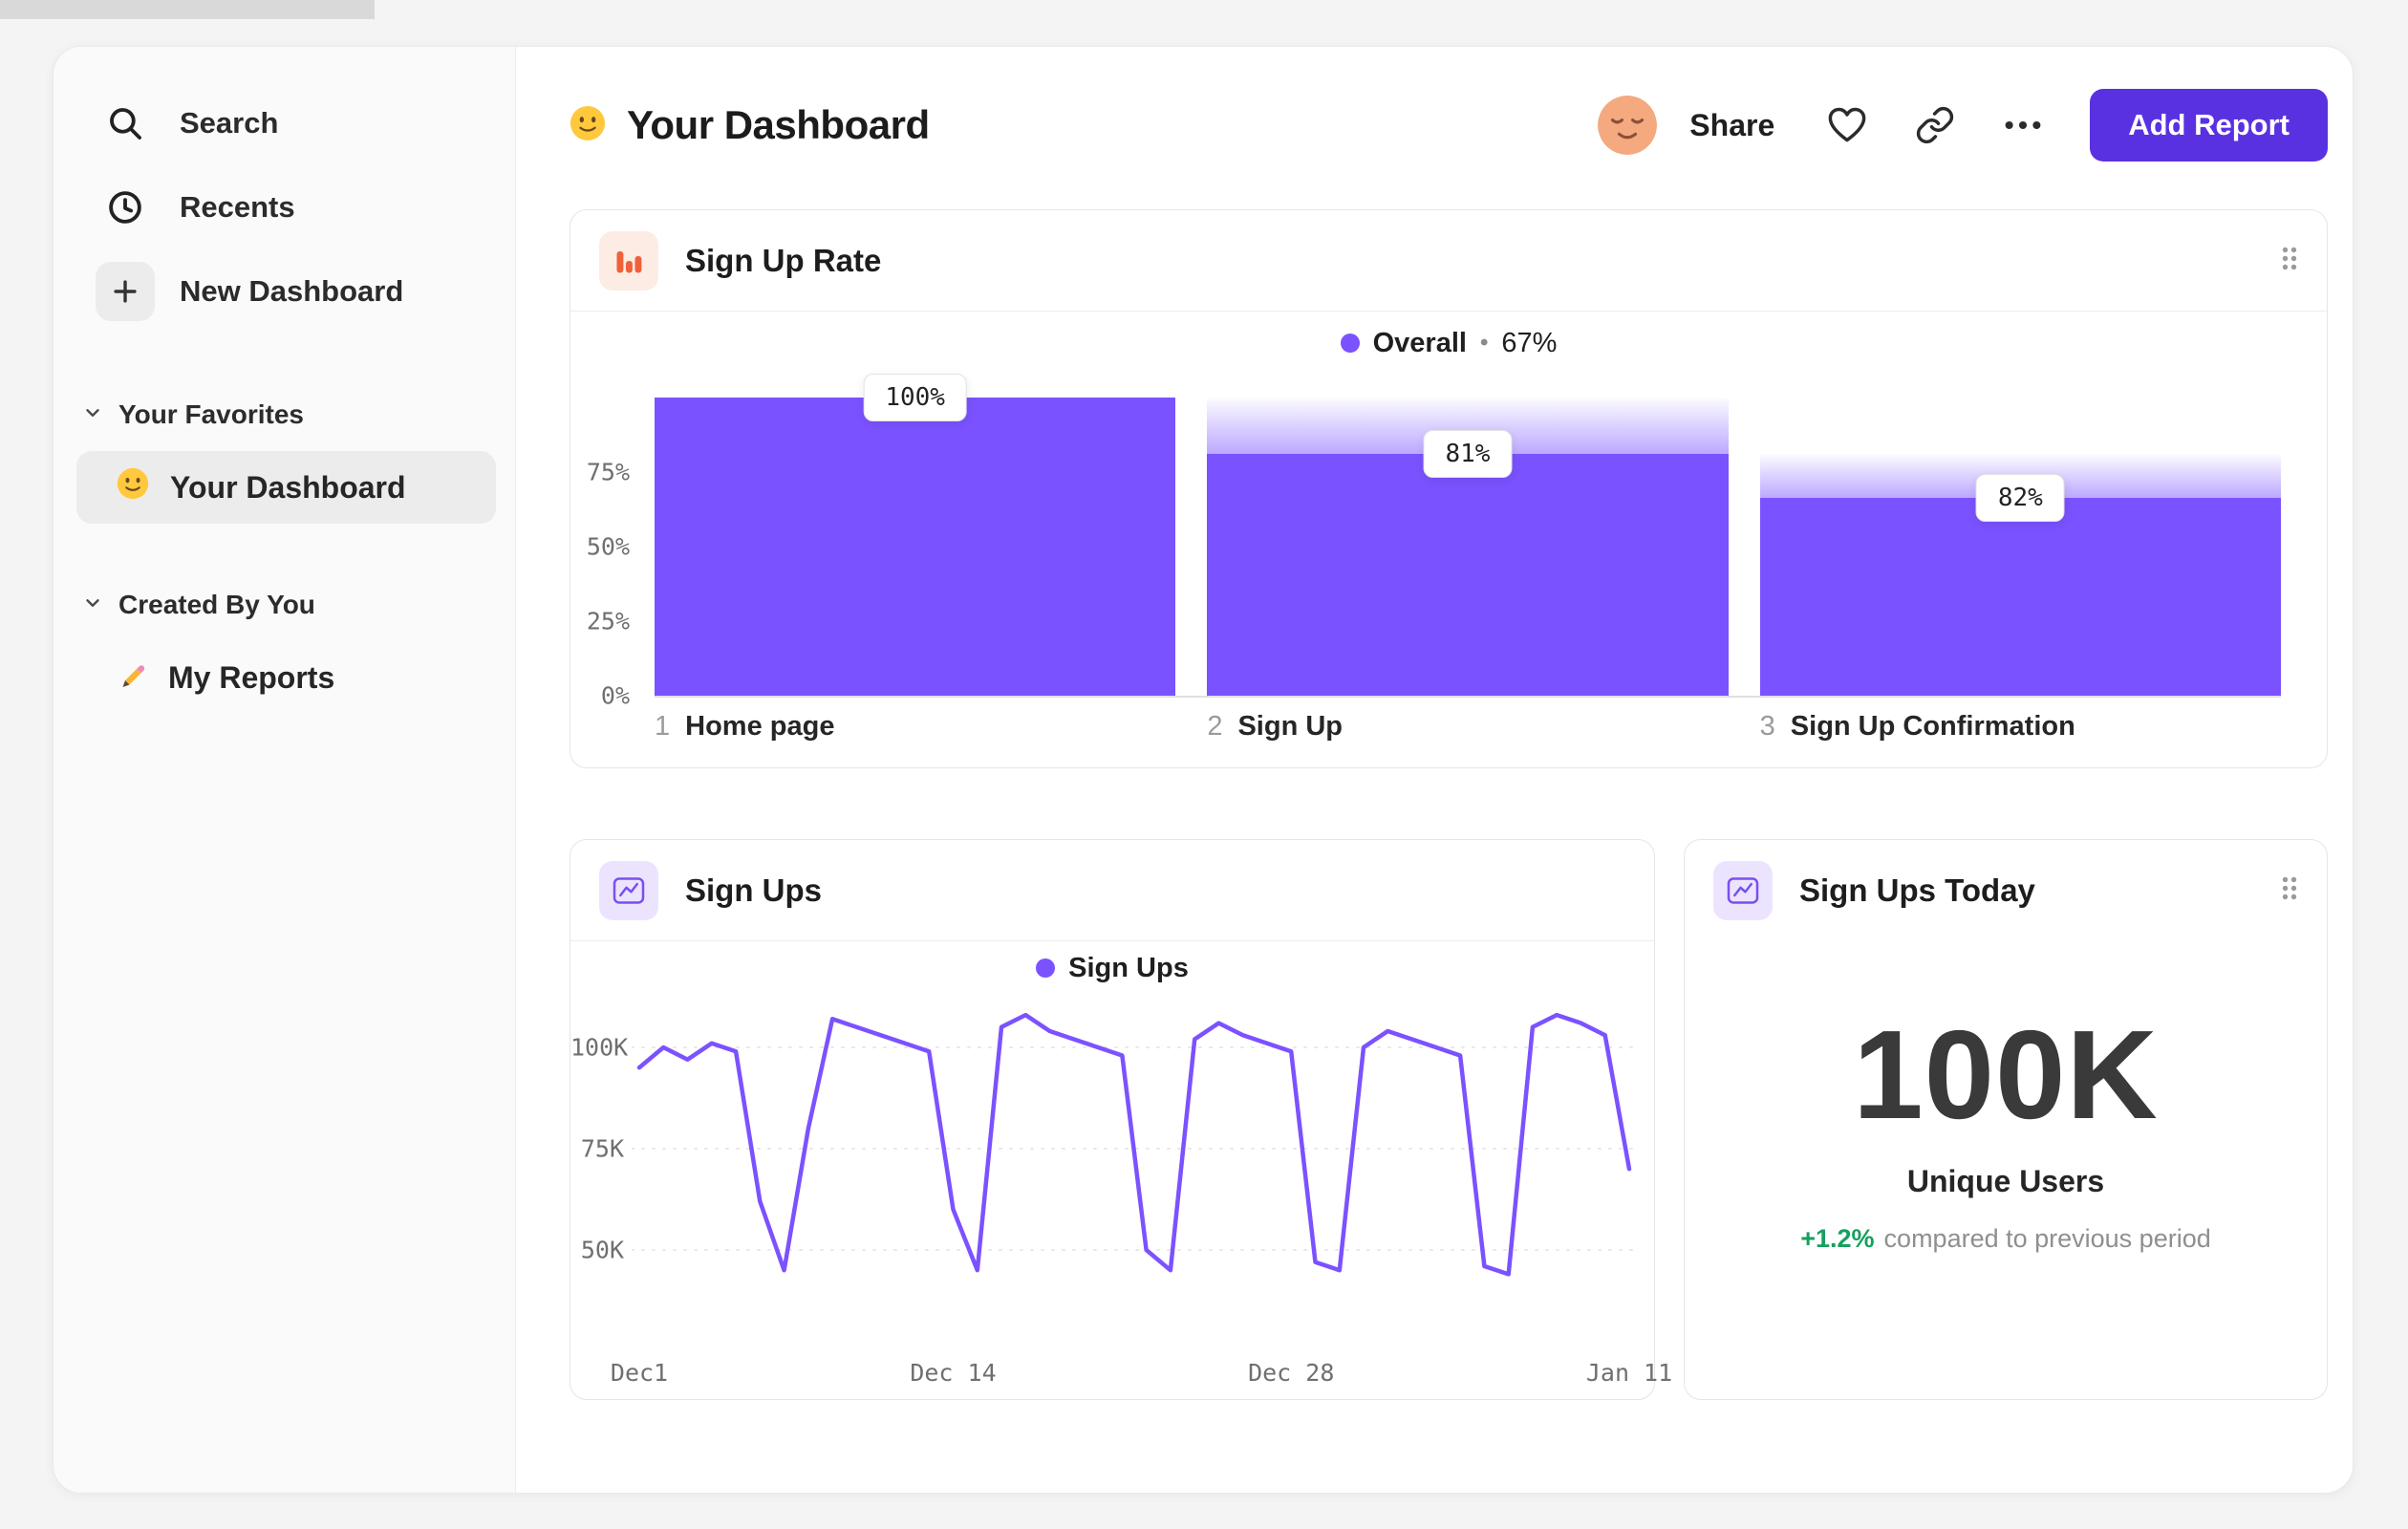  I want to click on metric-value: 100K, so click(2006, 1074).